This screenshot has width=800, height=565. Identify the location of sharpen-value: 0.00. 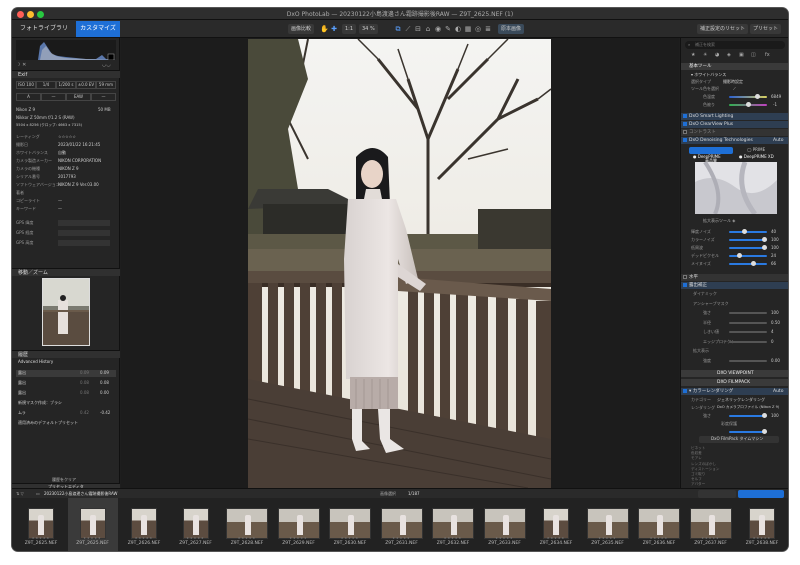
(775, 360).